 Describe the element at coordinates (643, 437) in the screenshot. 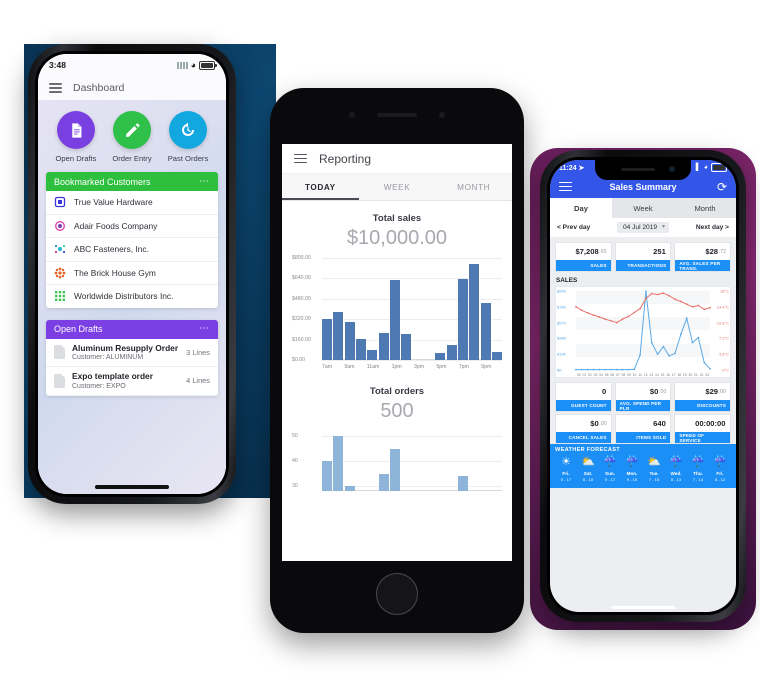

I see `kpi-label: ITEMS SOLD` at that location.